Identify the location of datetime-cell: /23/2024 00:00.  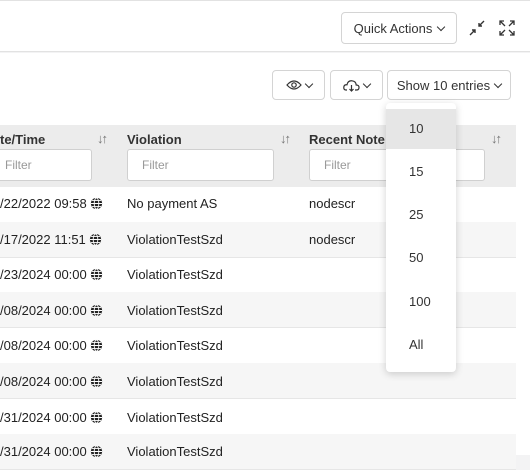
(51, 275).